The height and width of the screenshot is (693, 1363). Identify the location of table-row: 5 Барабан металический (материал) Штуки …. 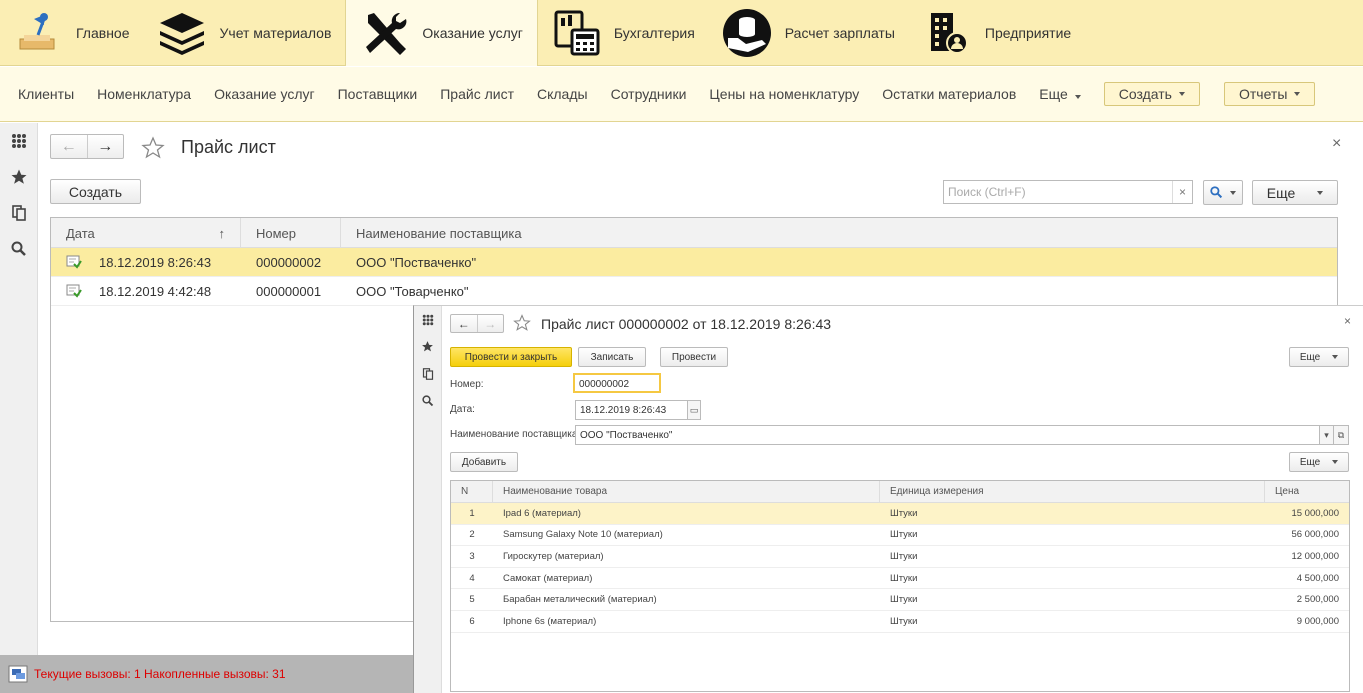
(900, 600).